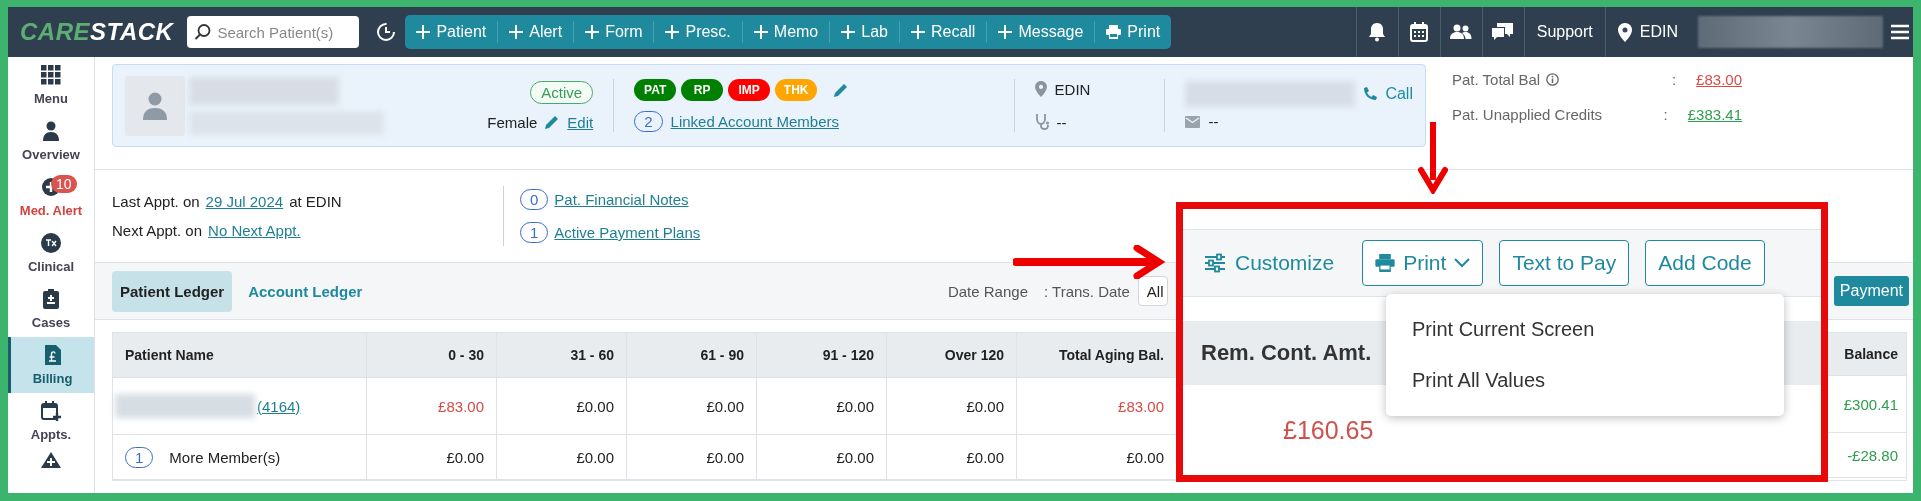 The height and width of the screenshot is (501, 1921). Describe the element at coordinates (386, 32) in the screenshot. I see `history-icon` at that location.